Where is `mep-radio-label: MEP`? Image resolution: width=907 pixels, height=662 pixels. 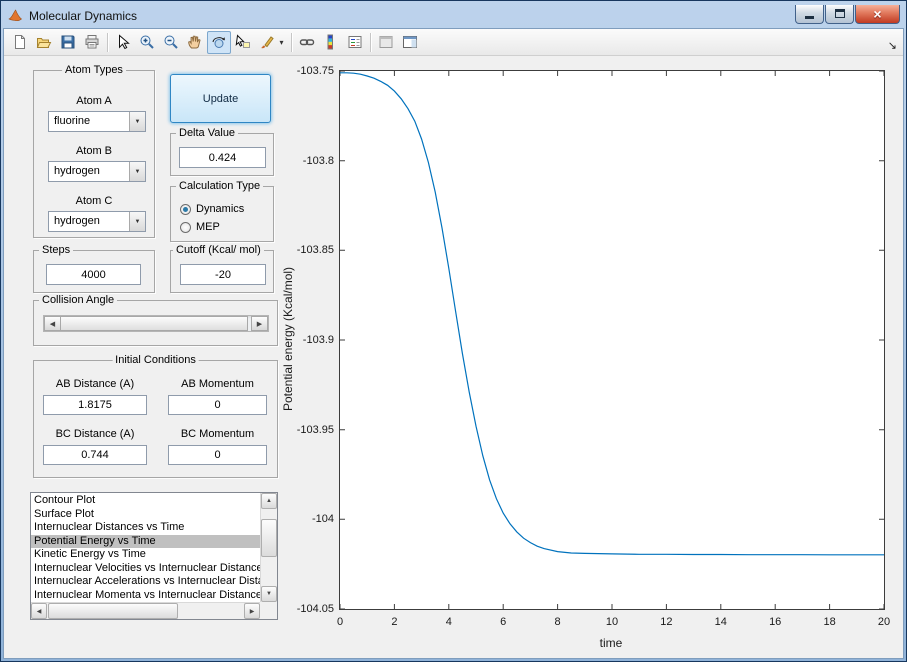
mep-radio-label: MEP is located at coordinates (208, 227).